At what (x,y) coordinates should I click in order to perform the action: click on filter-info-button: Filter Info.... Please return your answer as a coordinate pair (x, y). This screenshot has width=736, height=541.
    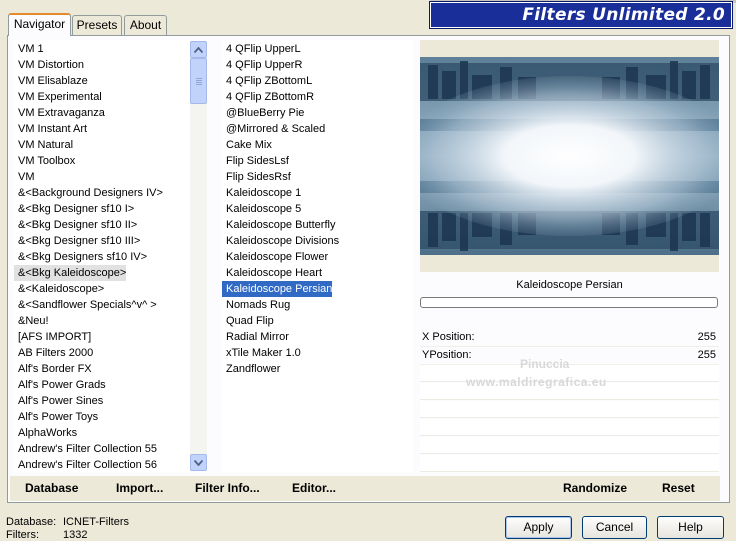
    Looking at the image, I should click on (227, 488).